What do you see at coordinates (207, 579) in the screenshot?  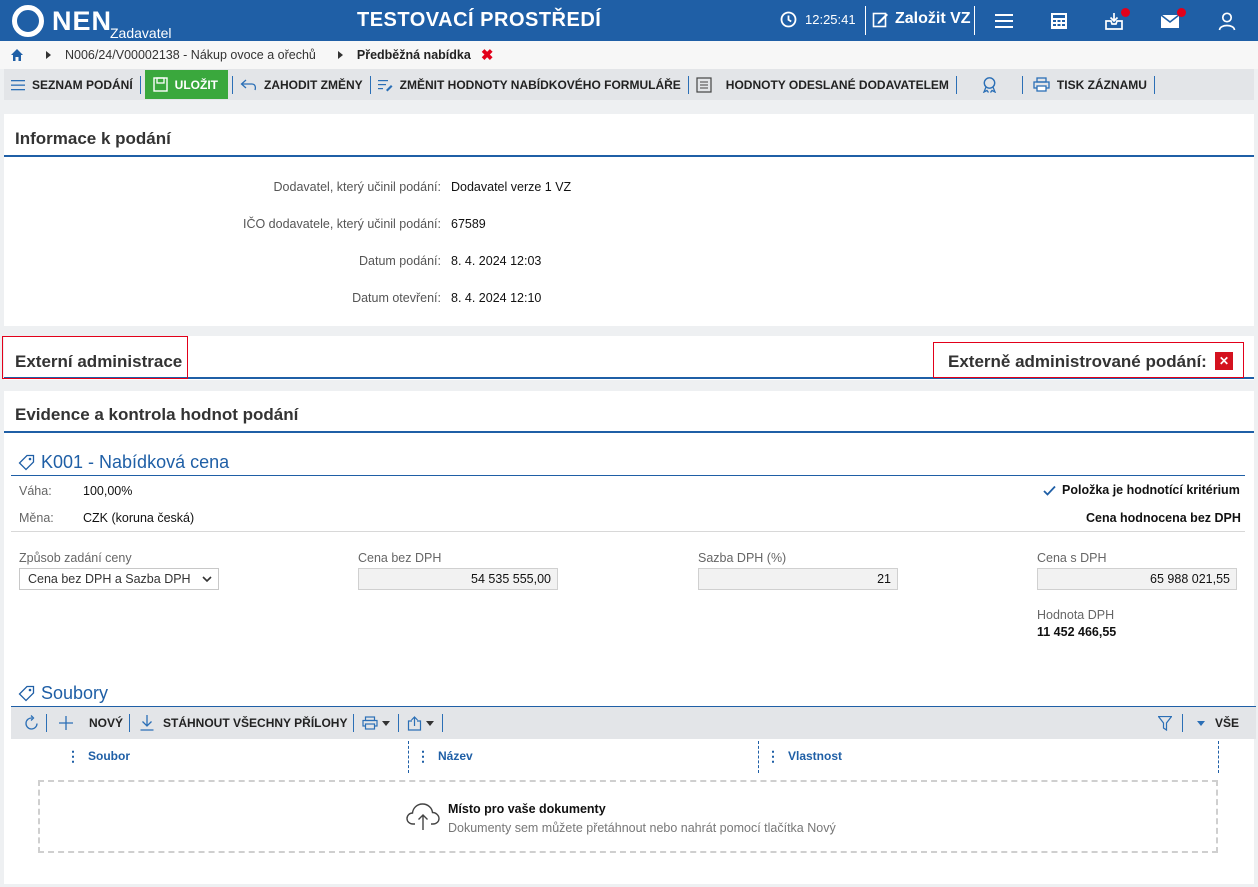 I see `chevron-down-icon` at bounding box center [207, 579].